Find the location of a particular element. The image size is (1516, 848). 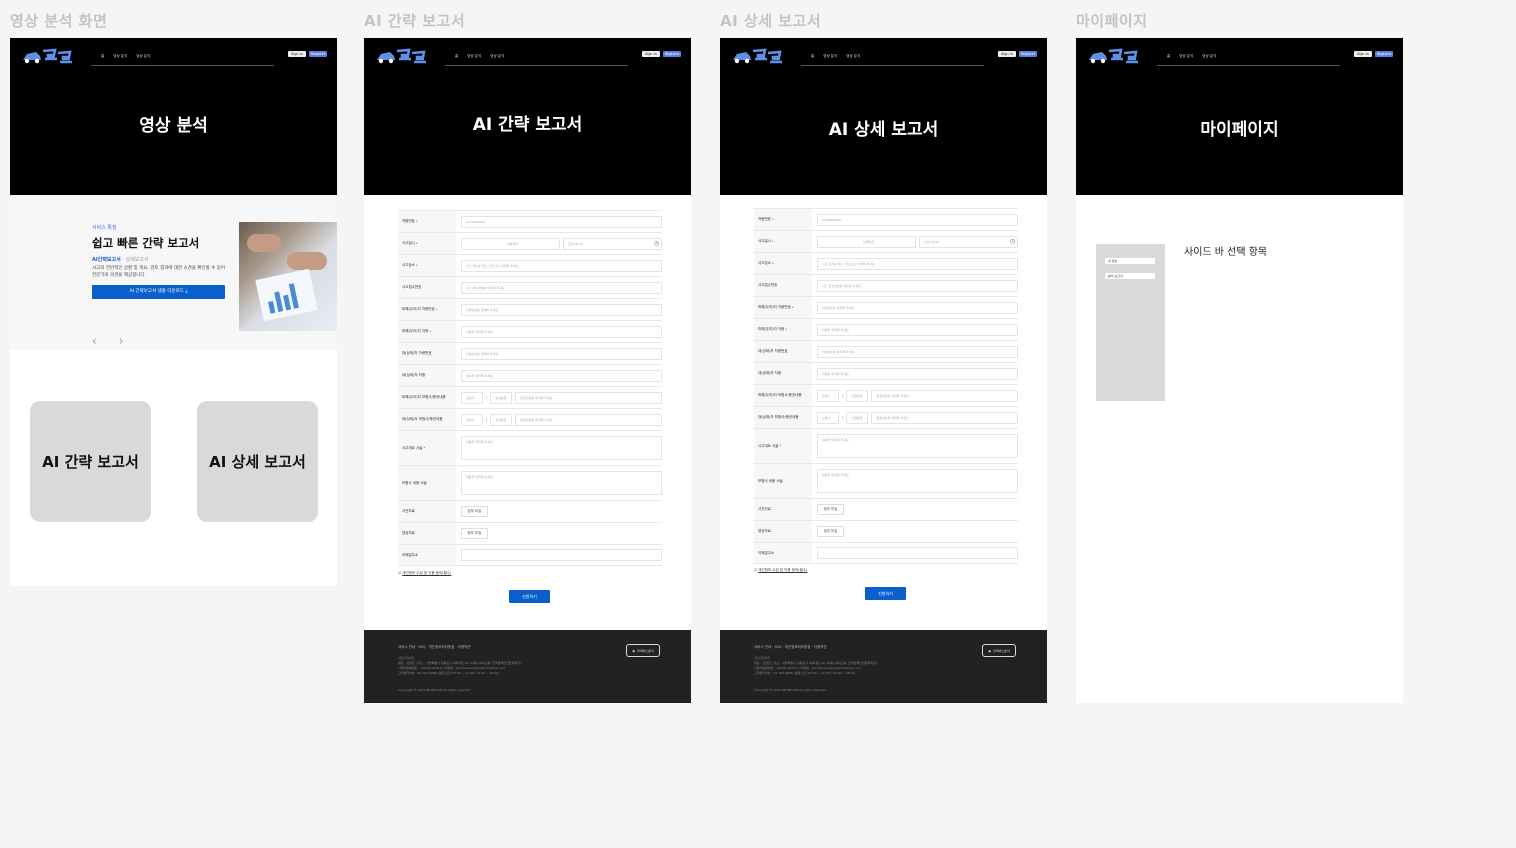

hero-title: 마이페이지 is located at coordinates (1239, 130).